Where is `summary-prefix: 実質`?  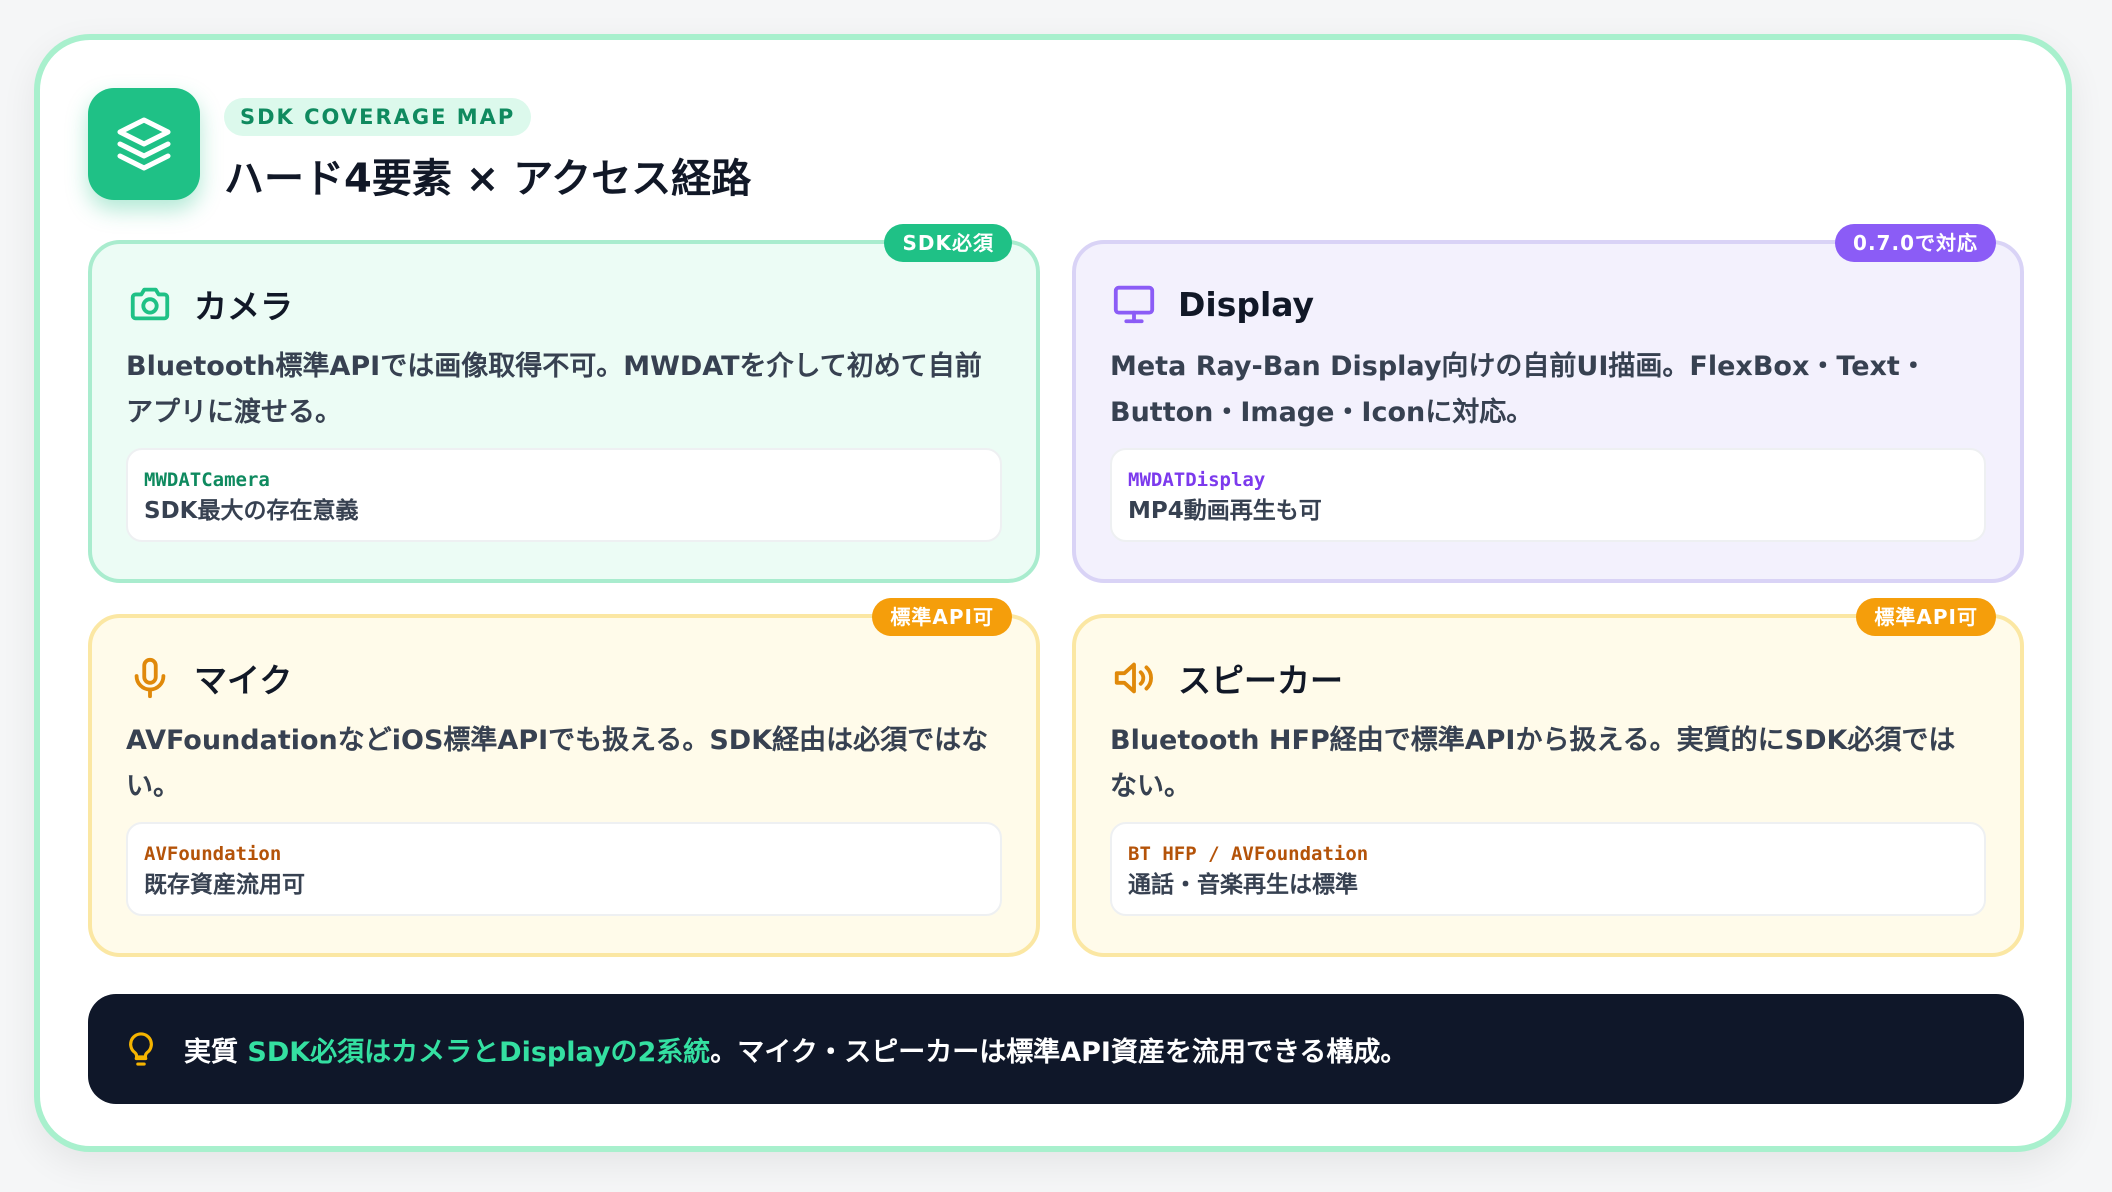
summary-prefix: 実質 is located at coordinates (216, 1052).